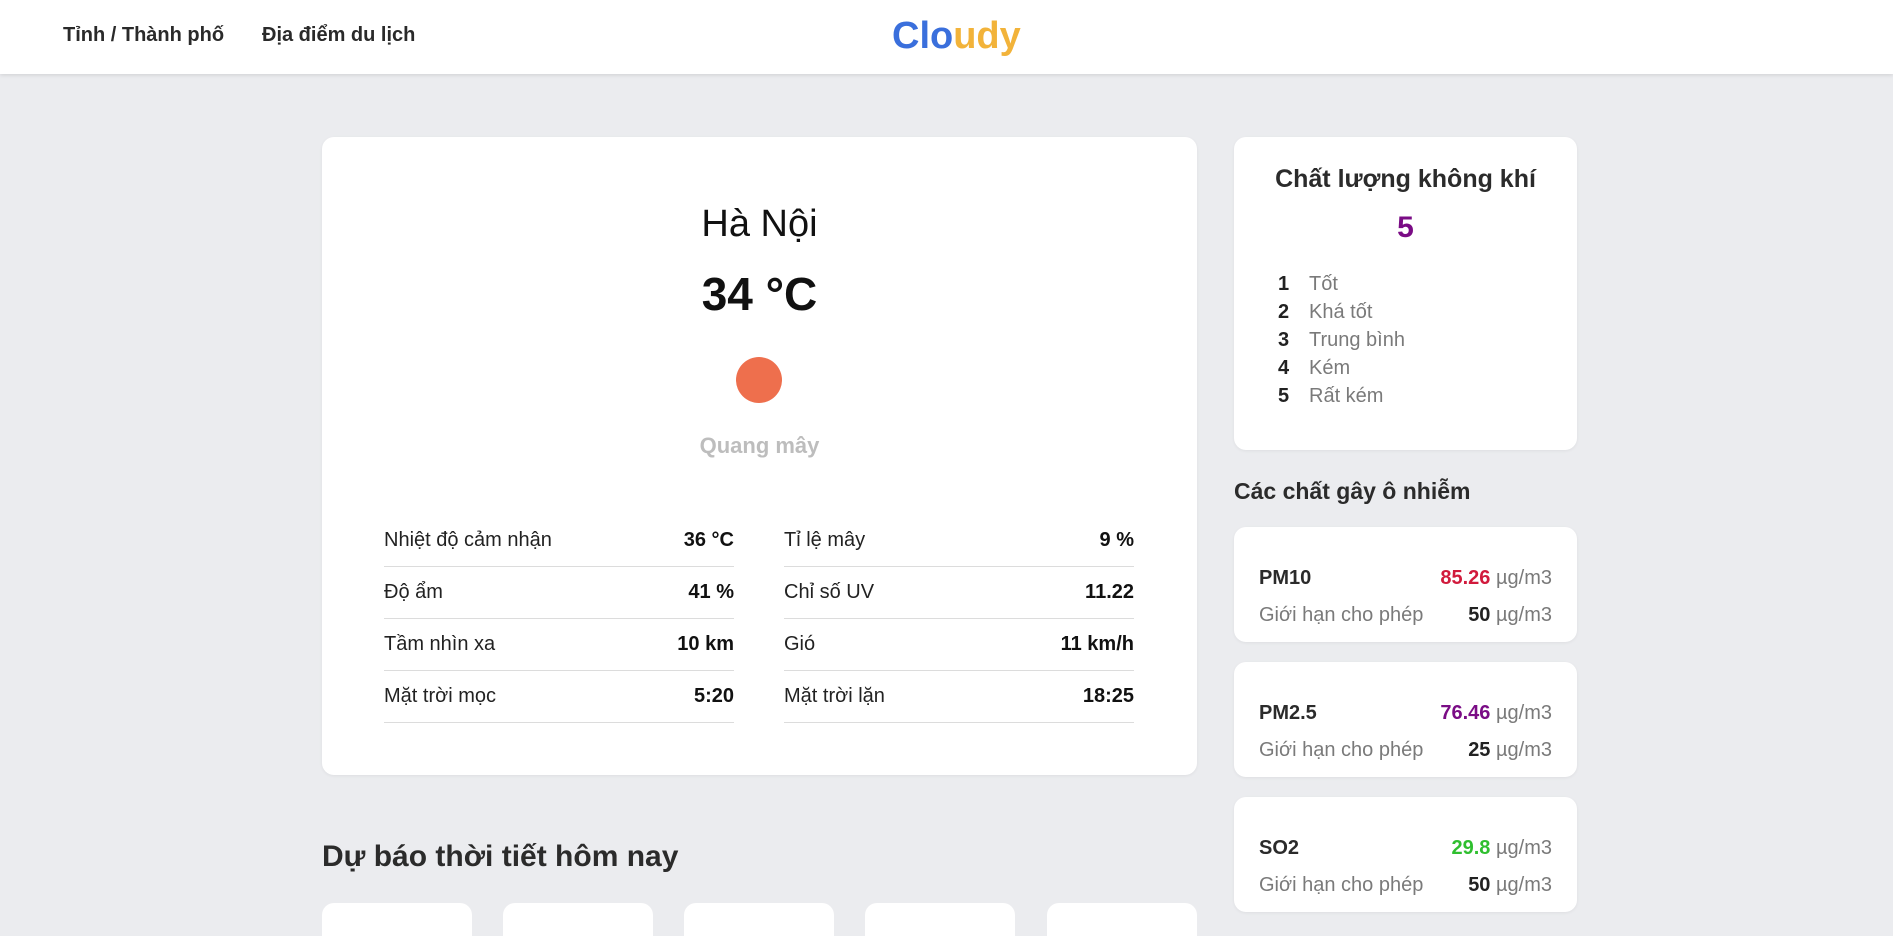 Image resolution: width=1893 pixels, height=936 pixels. What do you see at coordinates (440, 696) in the screenshot?
I see `stat-label: Mặt trời mọc` at bounding box center [440, 696].